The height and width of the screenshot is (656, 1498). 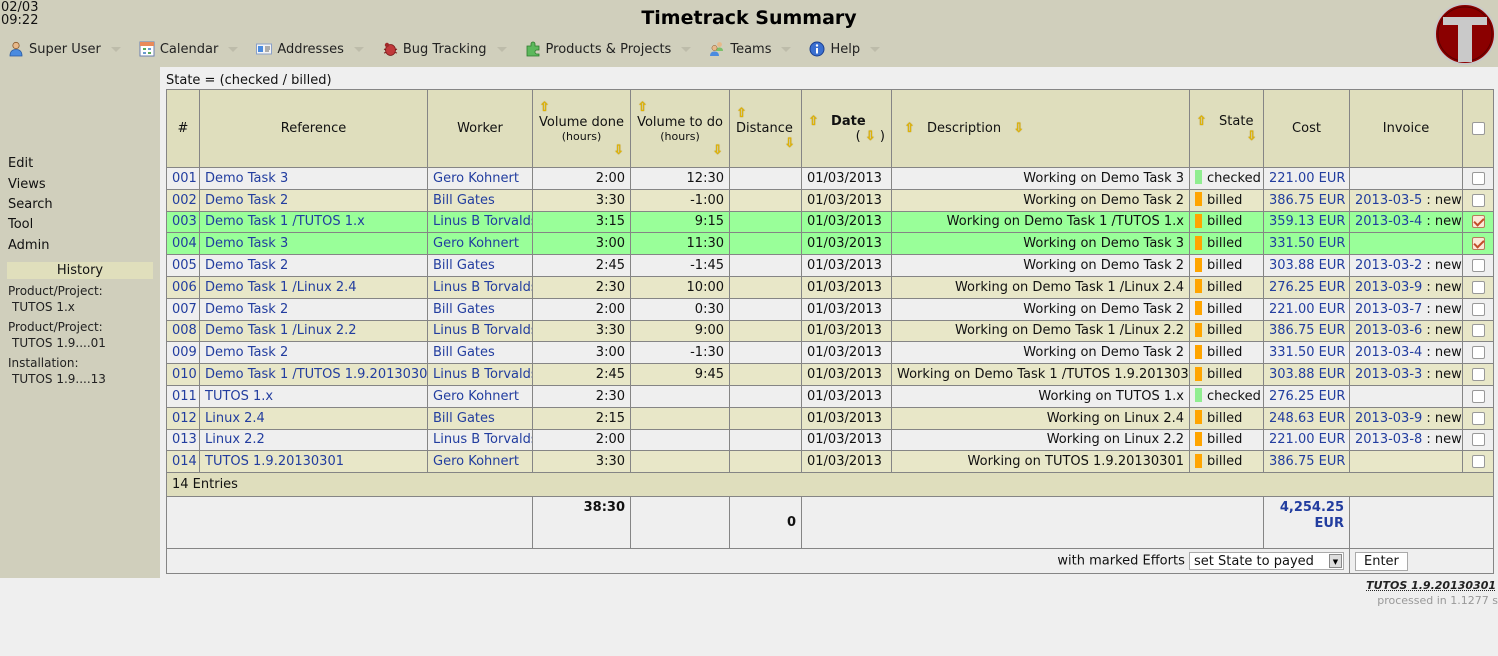 What do you see at coordinates (444, 49) in the screenshot?
I see `menu-bug-tracking: Bug Tracking` at bounding box center [444, 49].